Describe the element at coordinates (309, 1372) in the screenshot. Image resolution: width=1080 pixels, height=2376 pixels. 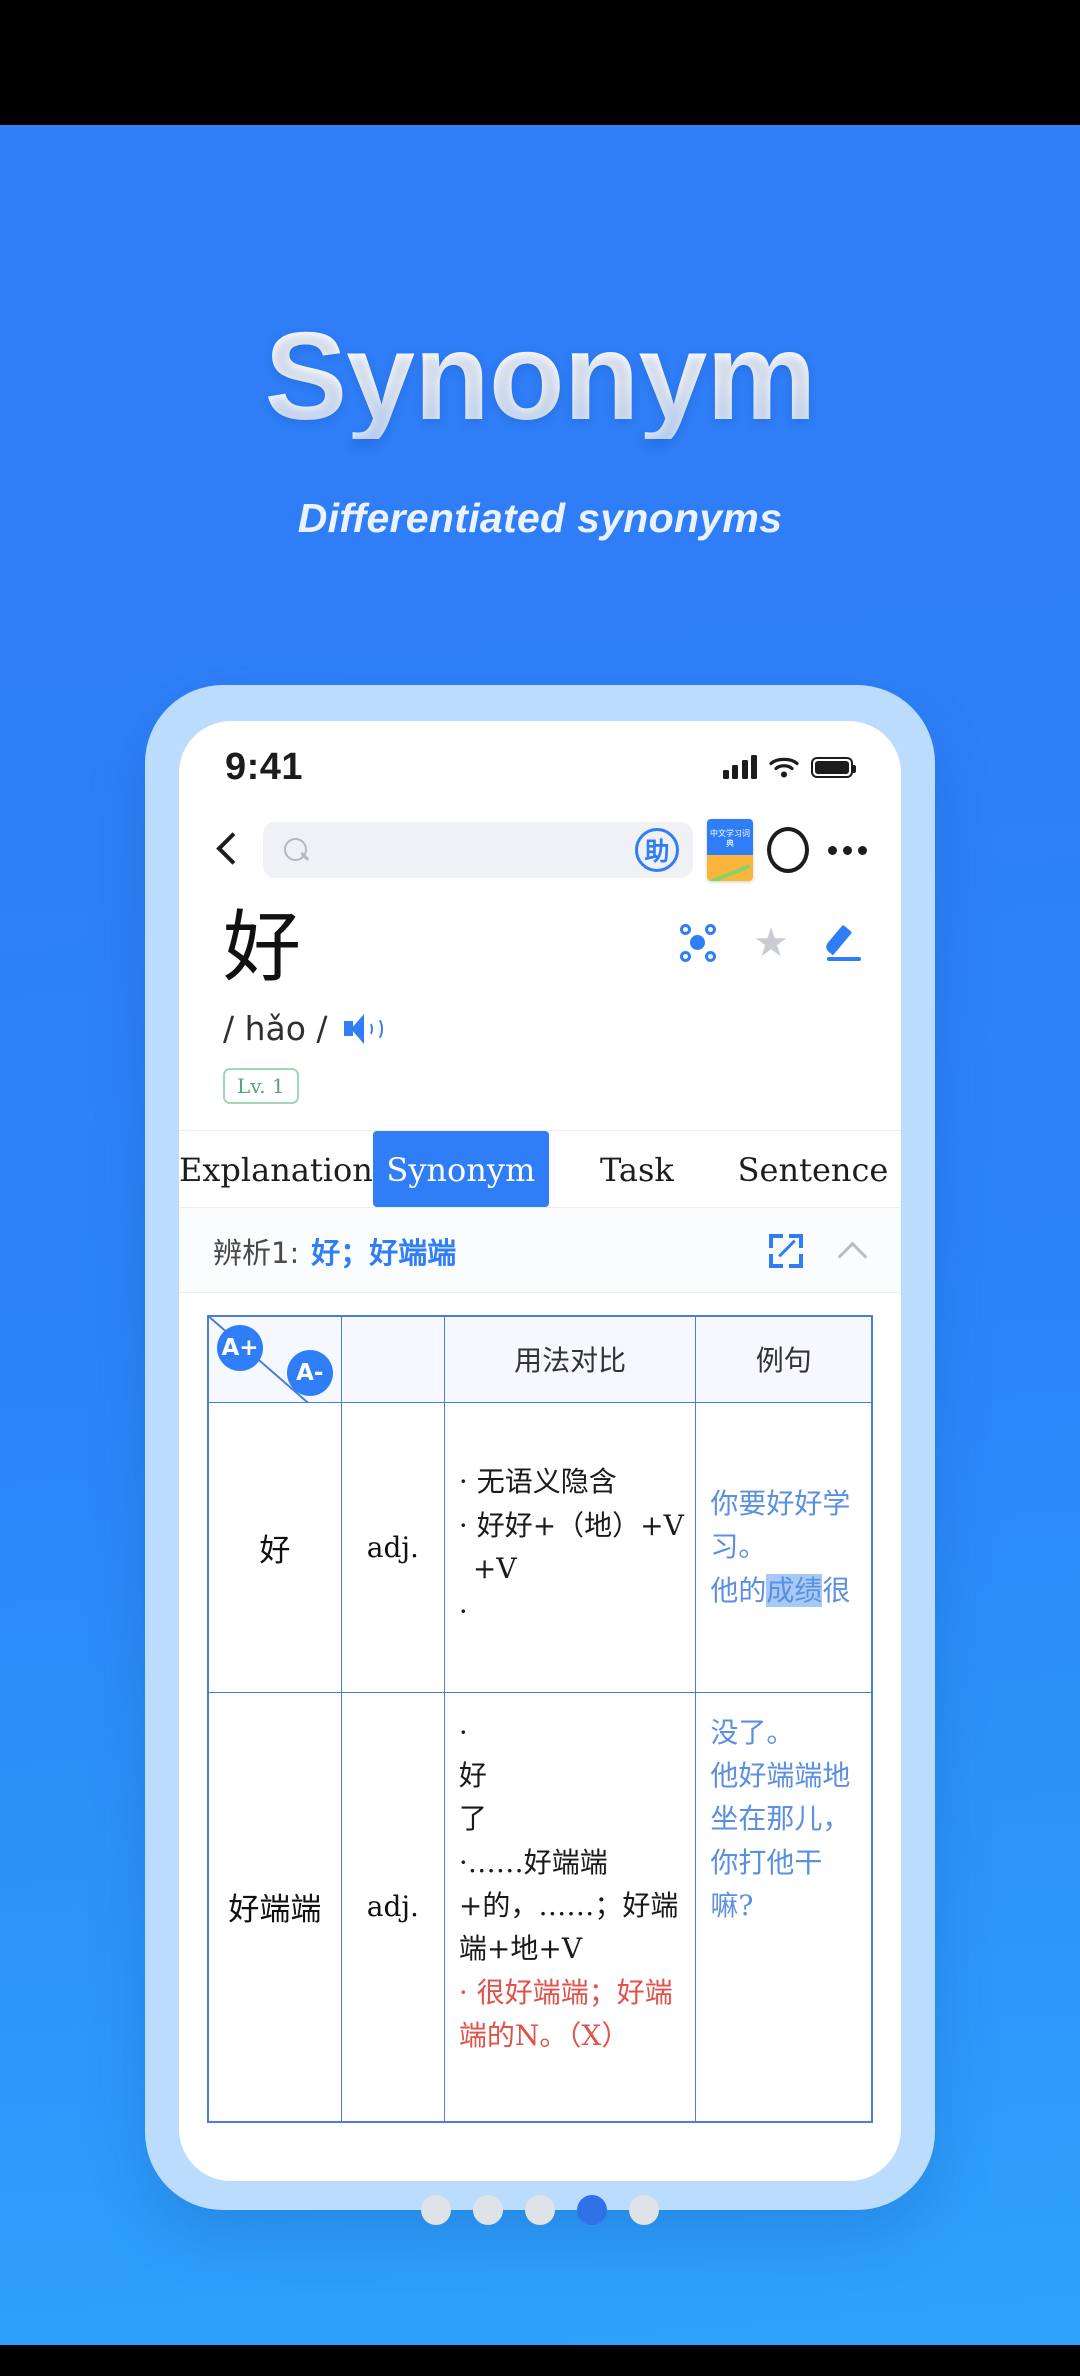
I see `badge-a-minus-icon: A-` at that location.